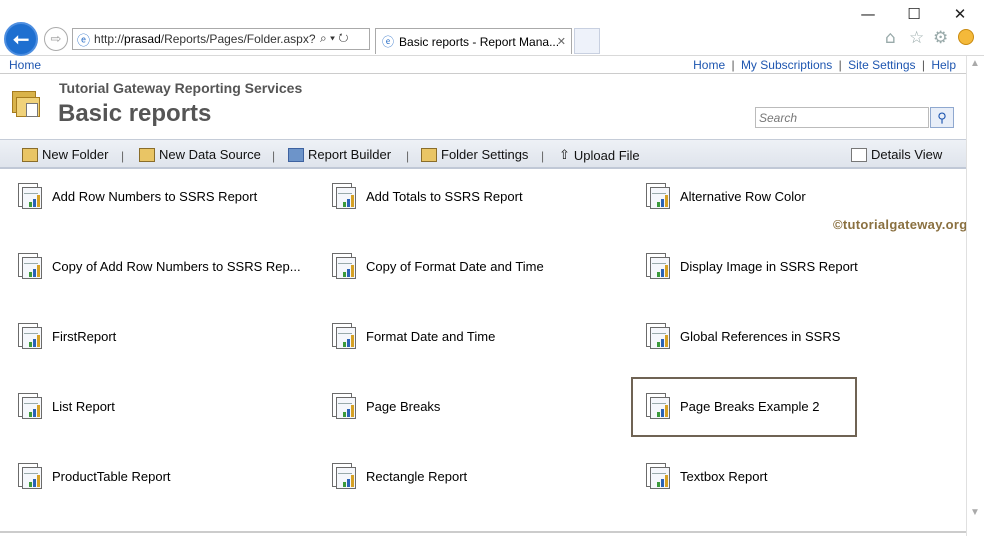  I want to click on report-link: Alternative Row Color, so click(743, 196).